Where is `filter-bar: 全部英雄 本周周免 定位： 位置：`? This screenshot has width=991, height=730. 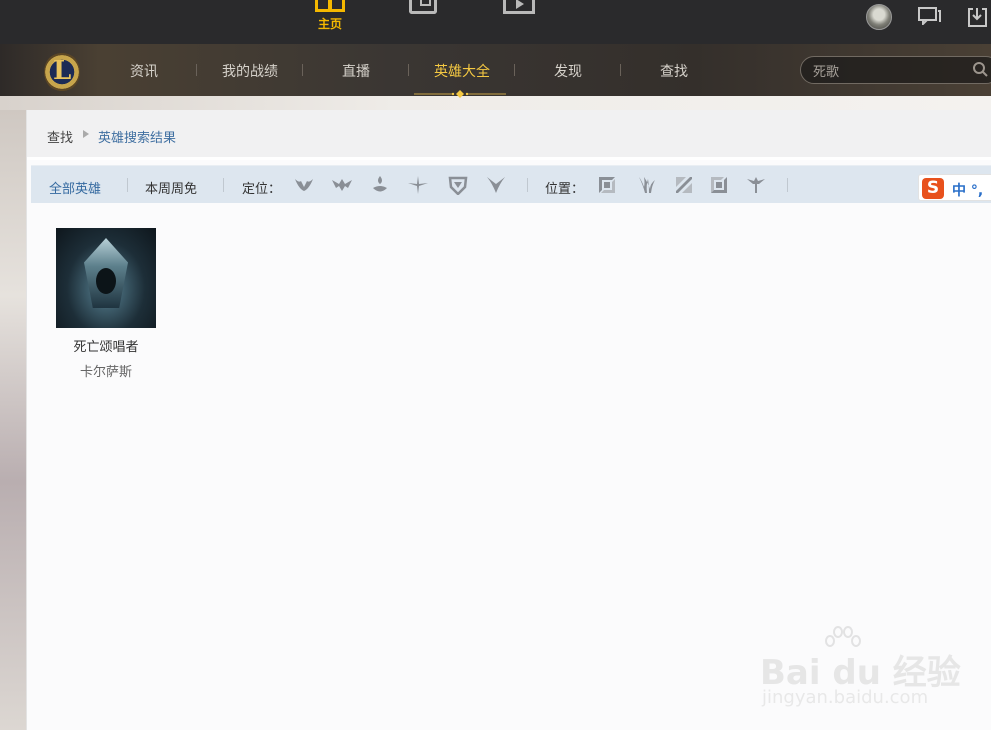
filter-bar: 全部英雄 本周周免 定位： 位置： is located at coordinates (511, 184).